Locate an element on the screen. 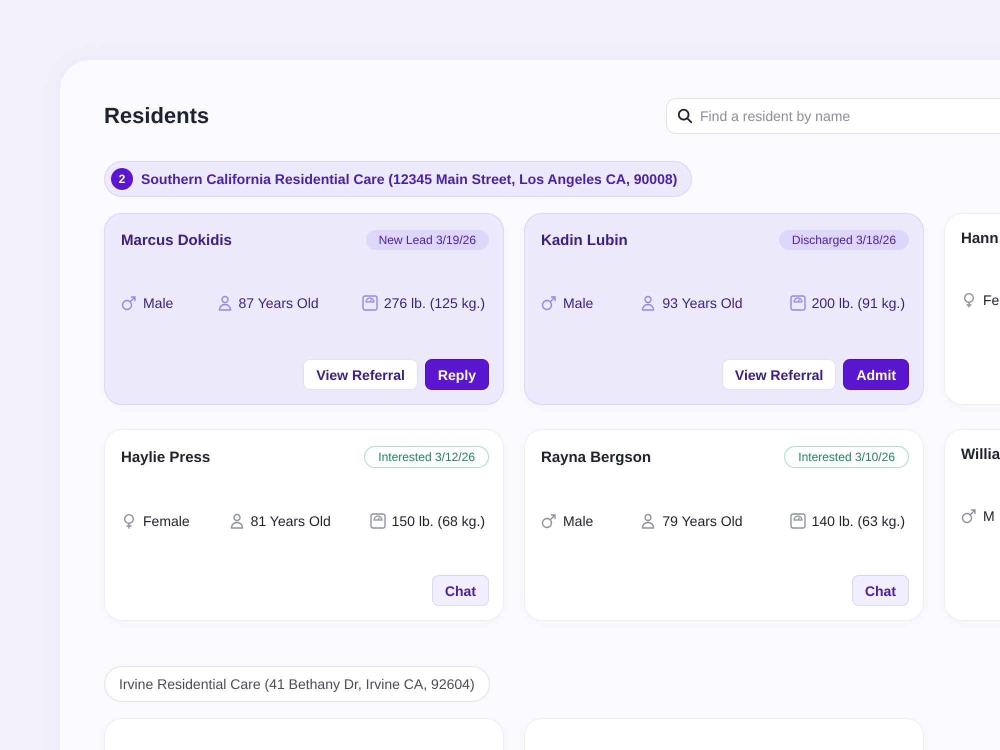 The image size is (1000, 750). search-field: Find a resident by name is located at coordinates (833, 116).